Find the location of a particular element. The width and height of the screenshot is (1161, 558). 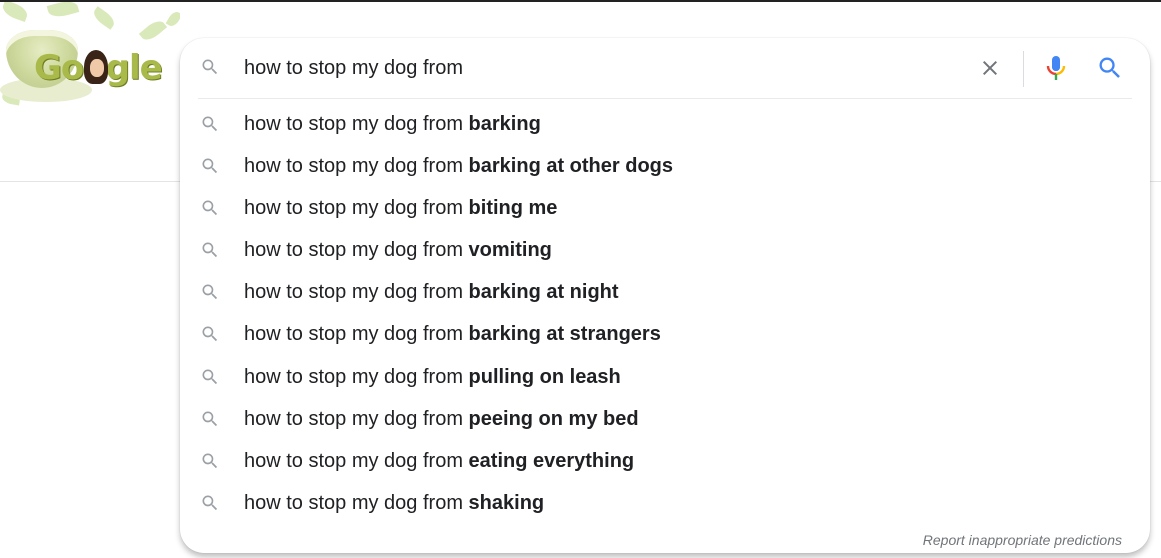

suggestion-text: how to stop my dog from pulling on leash is located at coordinates (432, 377).